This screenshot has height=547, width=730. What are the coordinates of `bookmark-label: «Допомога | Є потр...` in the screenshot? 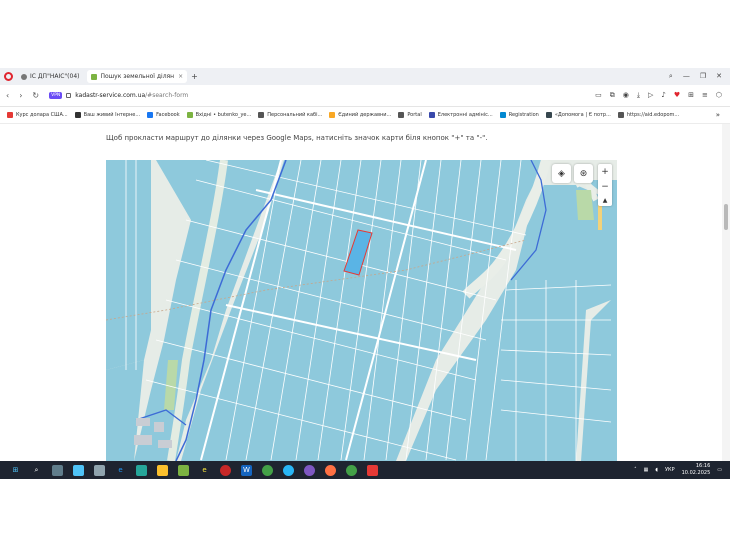 It's located at (582, 115).